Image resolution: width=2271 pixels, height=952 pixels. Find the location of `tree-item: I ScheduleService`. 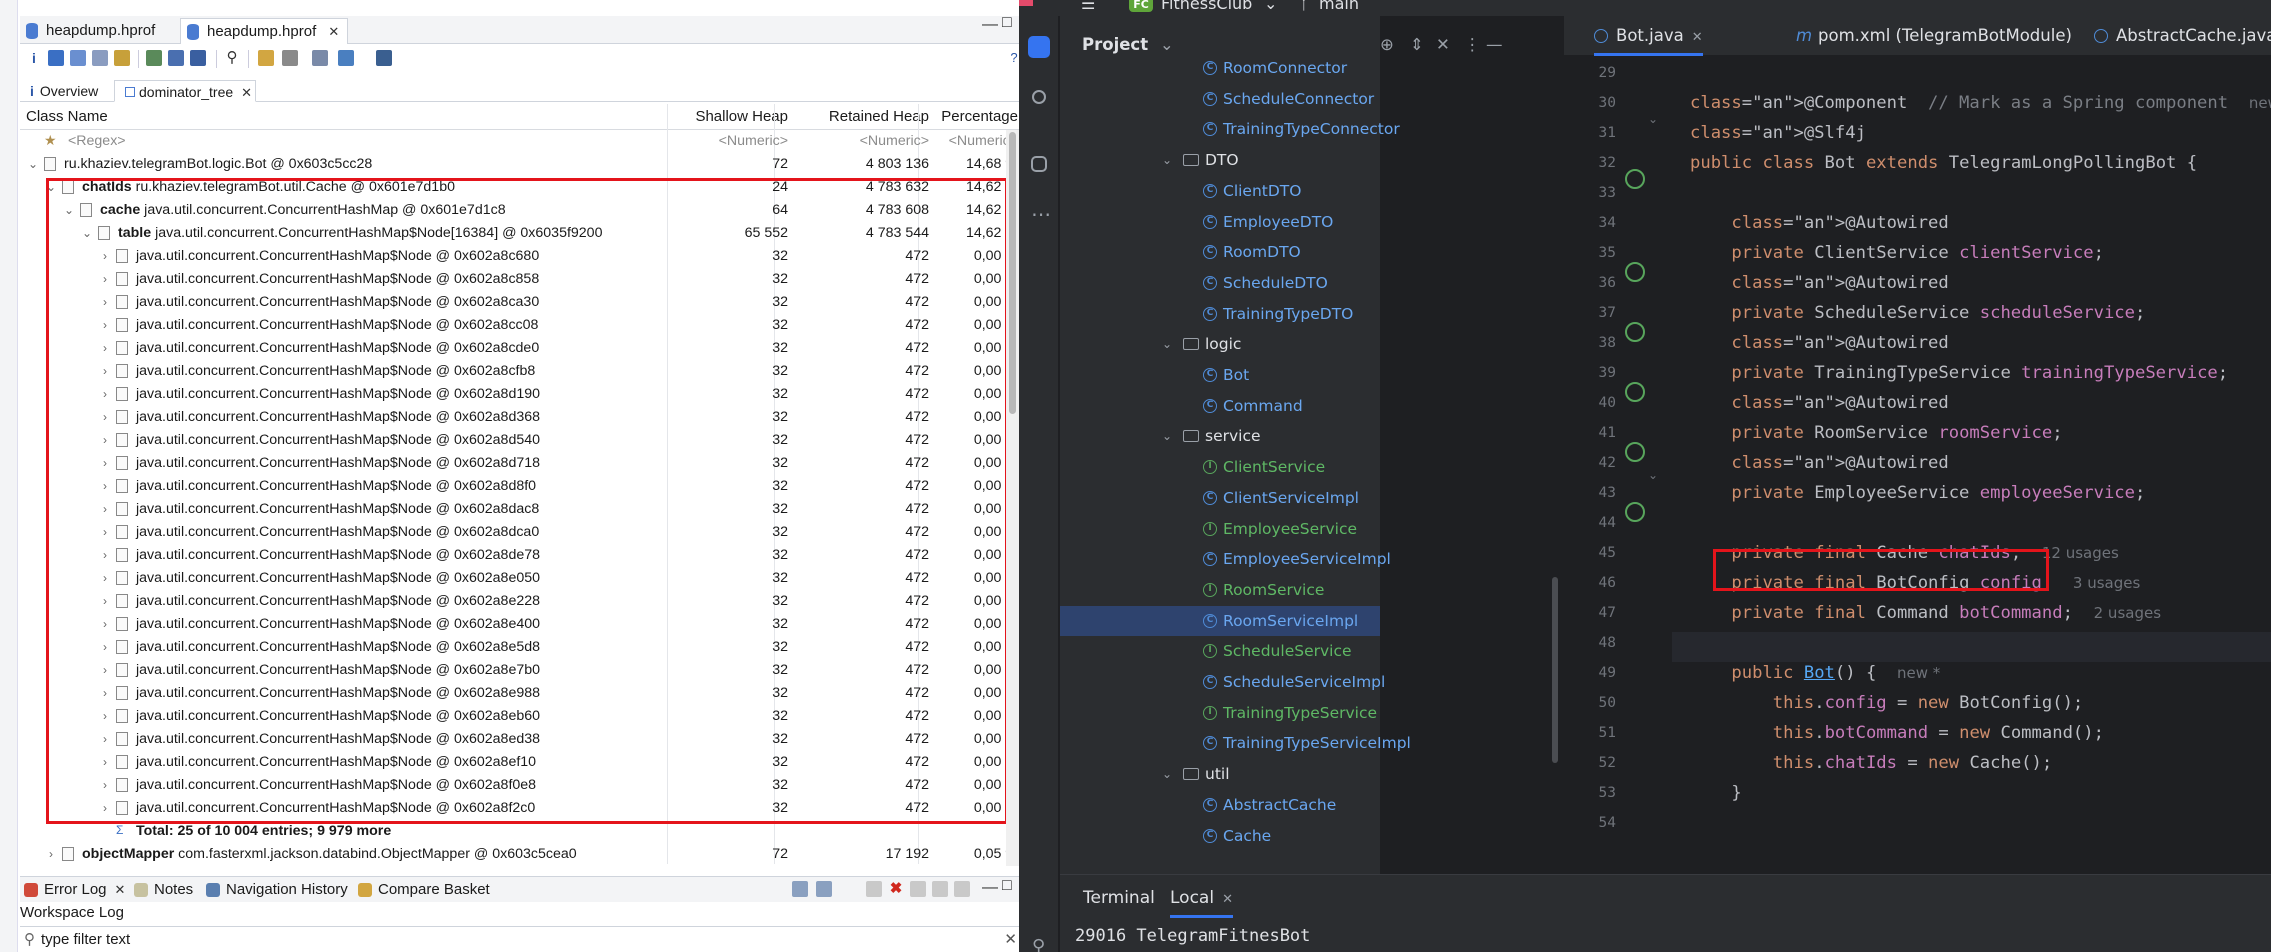

tree-item: I ScheduleService is located at coordinates (1220, 651).